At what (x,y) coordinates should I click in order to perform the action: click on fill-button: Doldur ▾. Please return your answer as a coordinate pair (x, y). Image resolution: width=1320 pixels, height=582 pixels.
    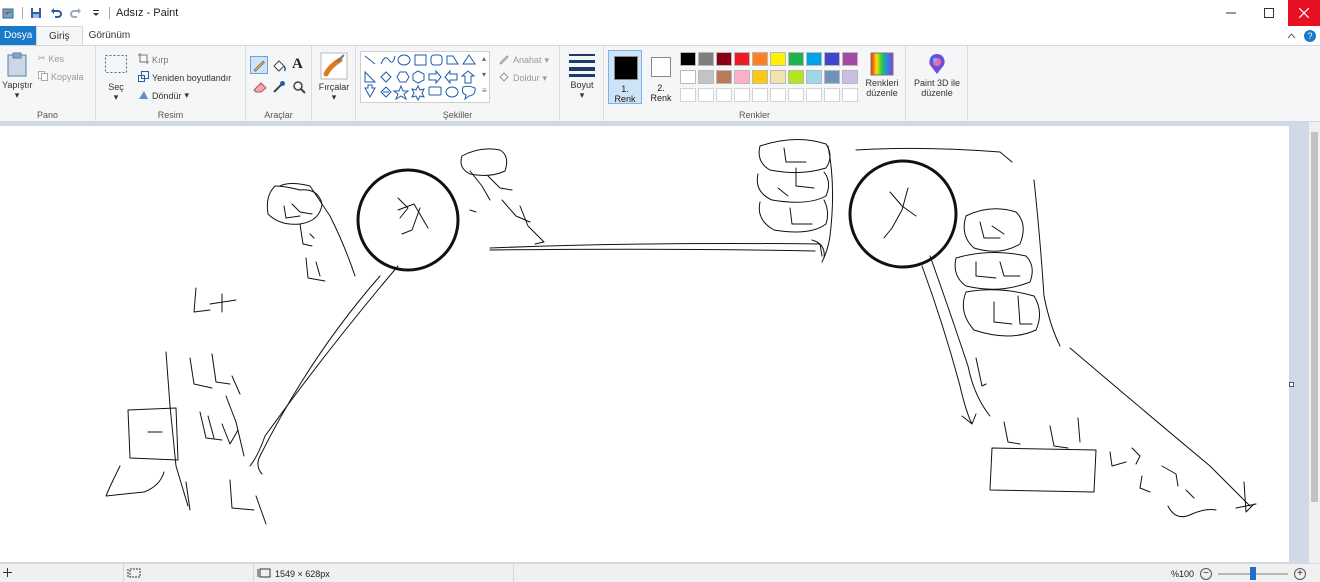
    Looking at the image, I should click on (522, 78).